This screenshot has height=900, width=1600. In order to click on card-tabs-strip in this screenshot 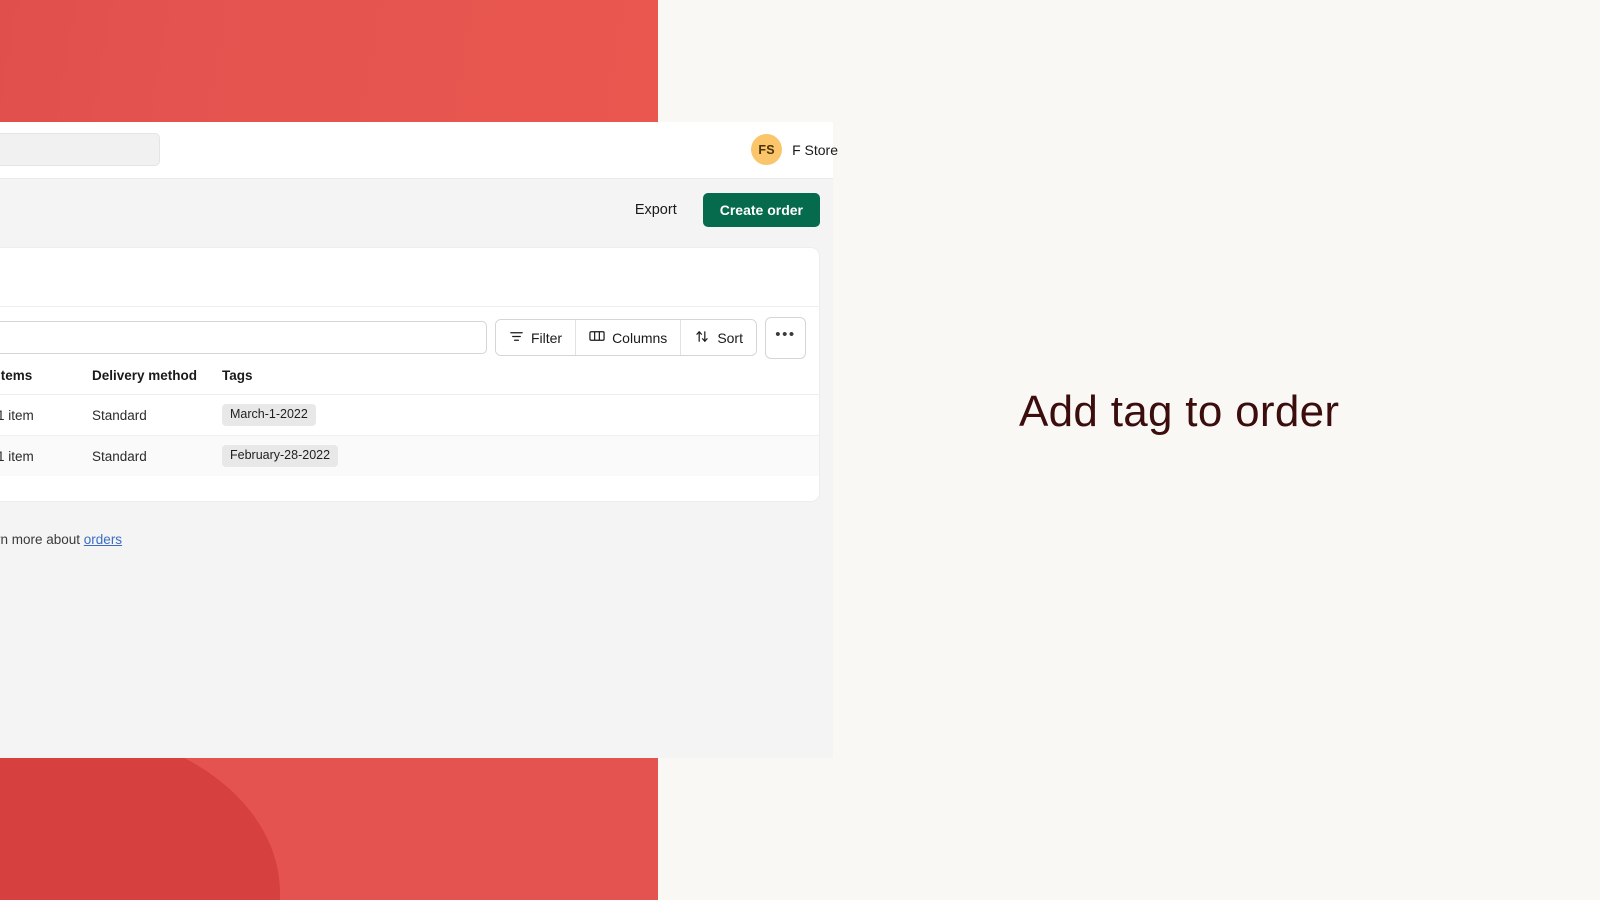, I will do `click(409, 277)`.